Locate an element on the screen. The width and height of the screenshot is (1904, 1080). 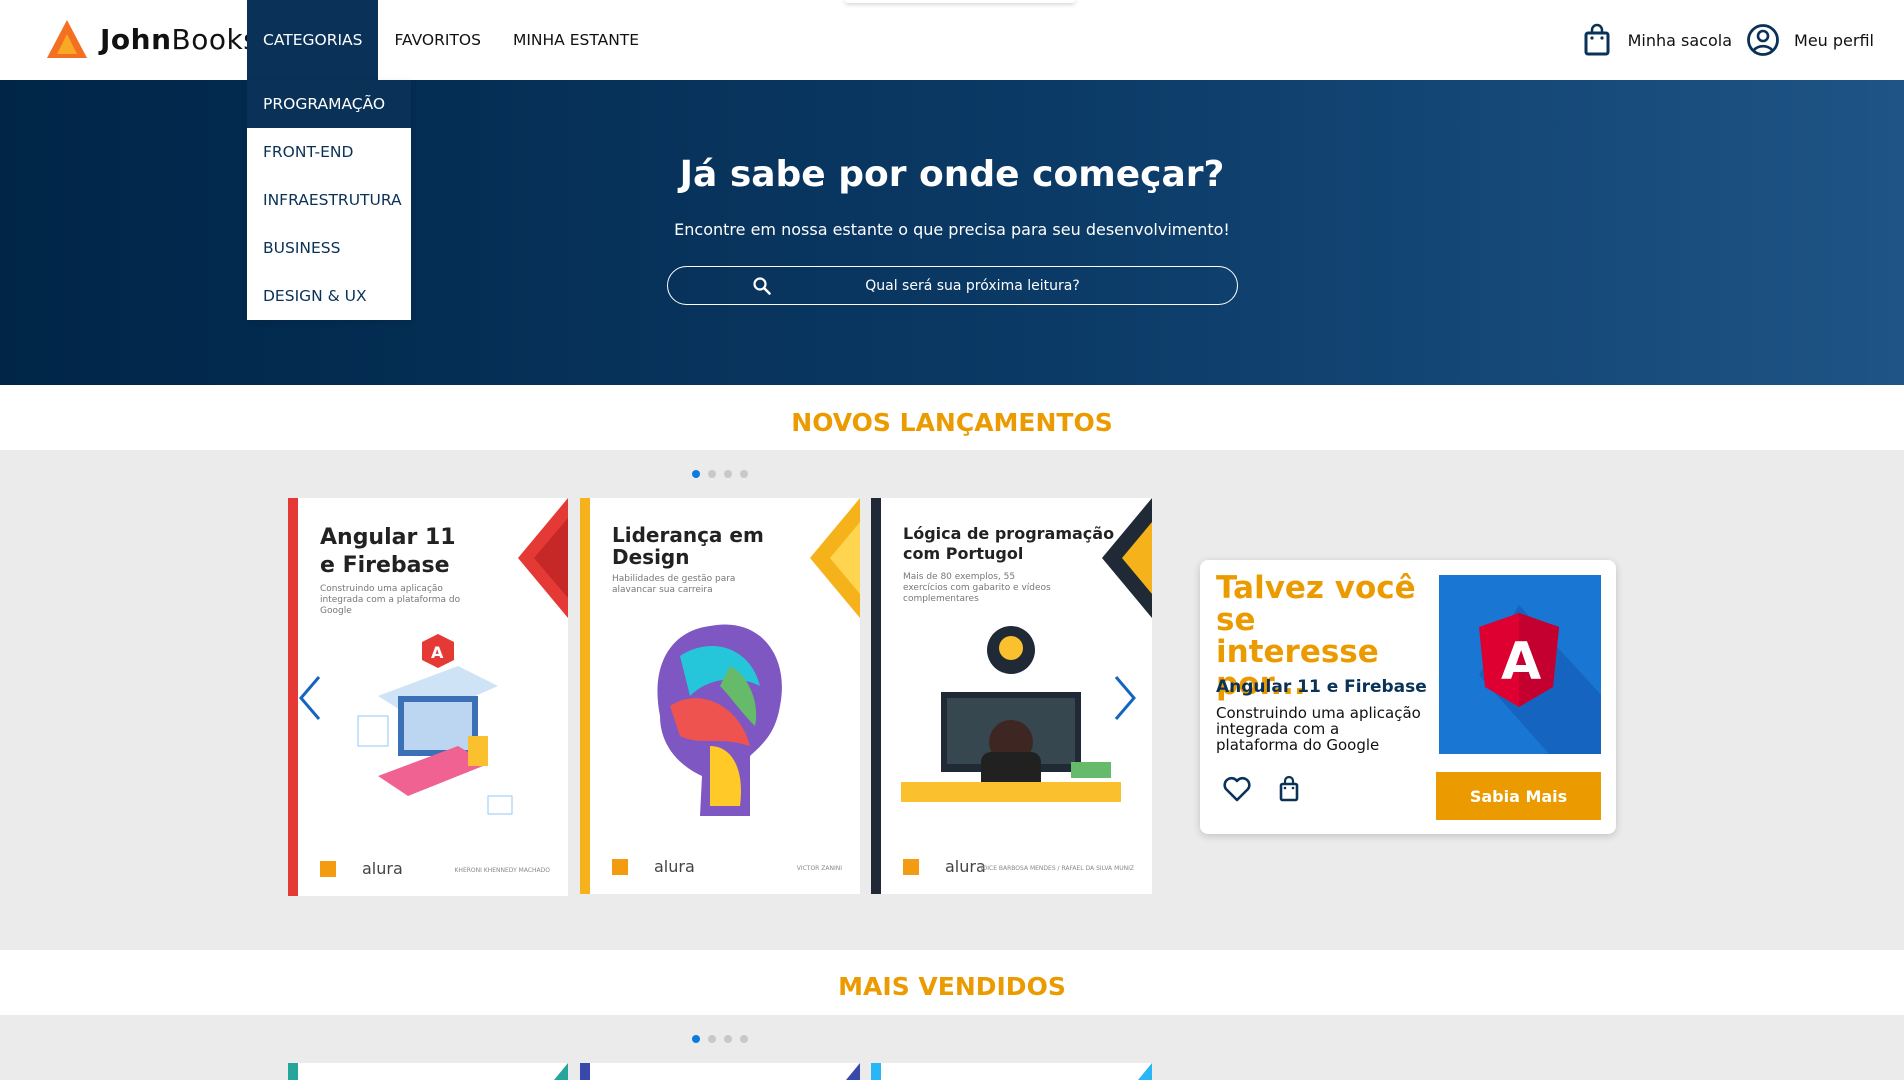
profile-label: Meu perfil is located at coordinates (1834, 40).